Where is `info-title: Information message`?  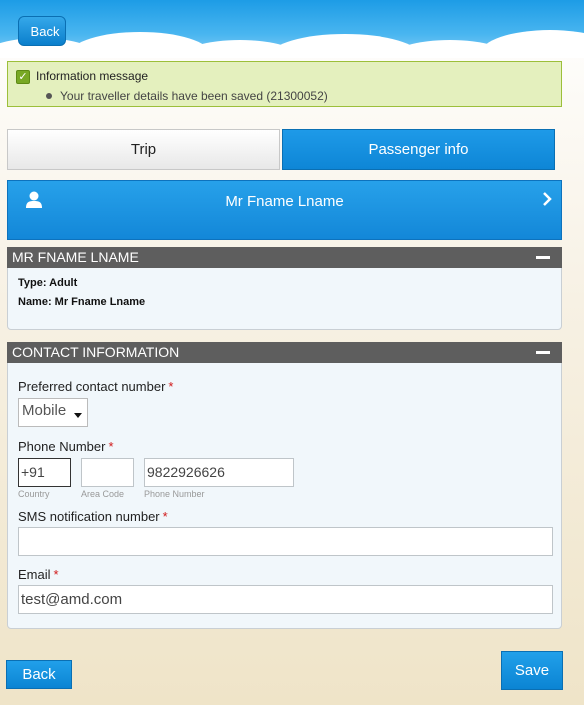 info-title: Information message is located at coordinates (92, 76).